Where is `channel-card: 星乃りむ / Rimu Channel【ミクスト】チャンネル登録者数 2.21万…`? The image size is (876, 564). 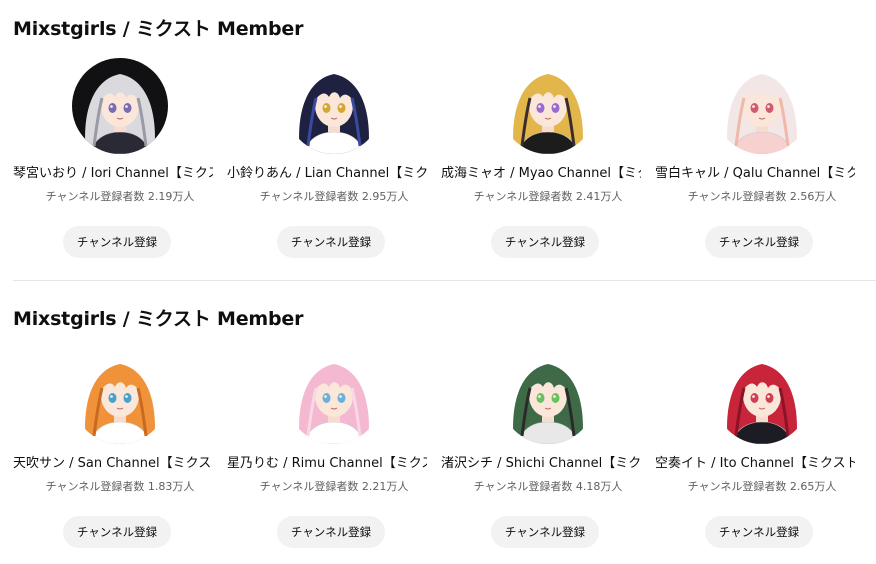 channel-card: 星乃りむ / Rimu Channel【ミクスト】チャンネル登録者数 2.21万… is located at coordinates (334, 453).